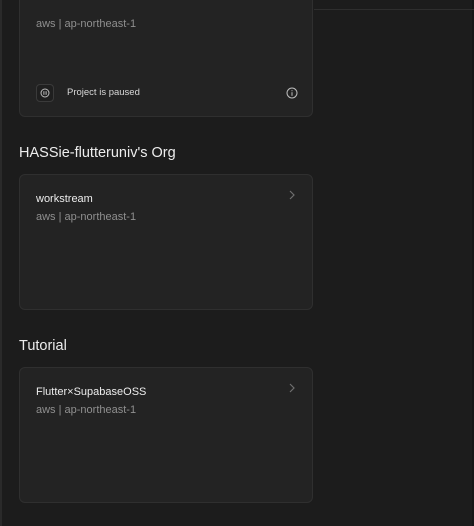 Image resolution: width=474 pixels, height=526 pixels. What do you see at coordinates (292, 93) in the screenshot?
I see `info-icon` at bounding box center [292, 93].